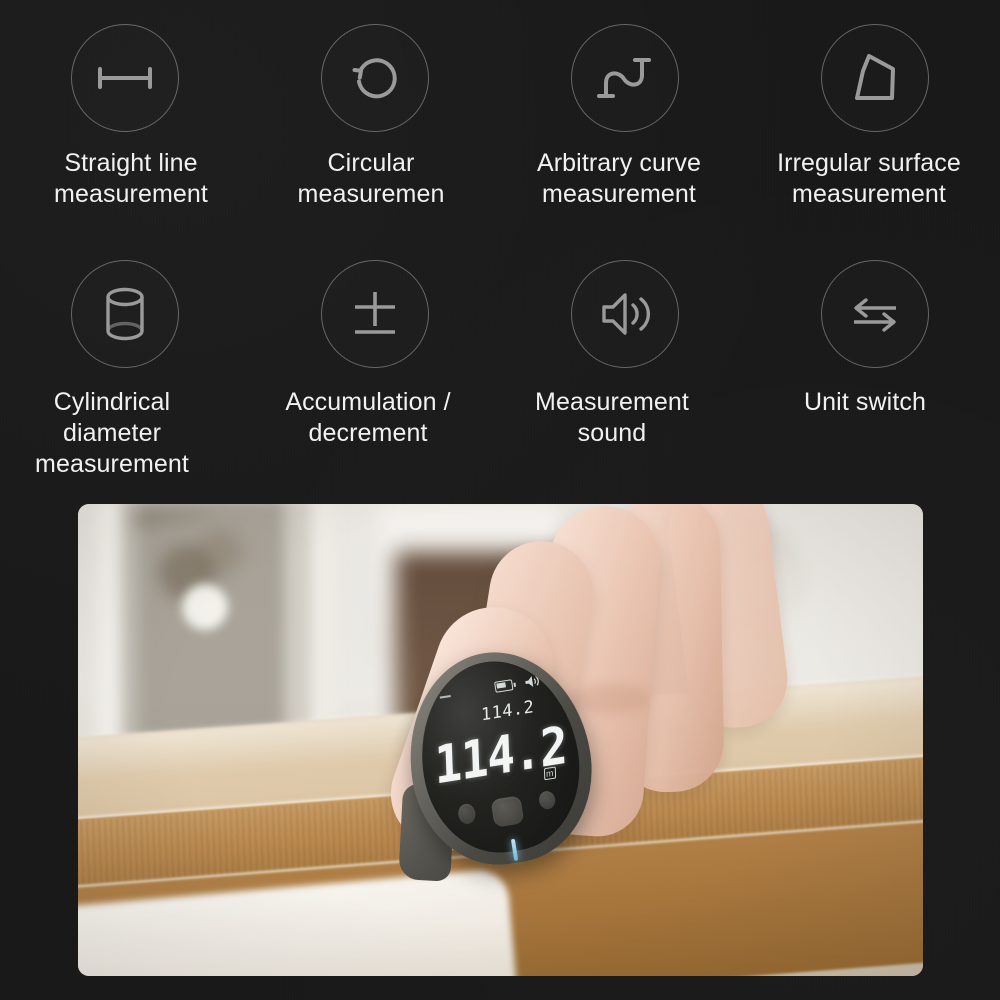  I want to click on cylinder-icon, so click(125, 314).